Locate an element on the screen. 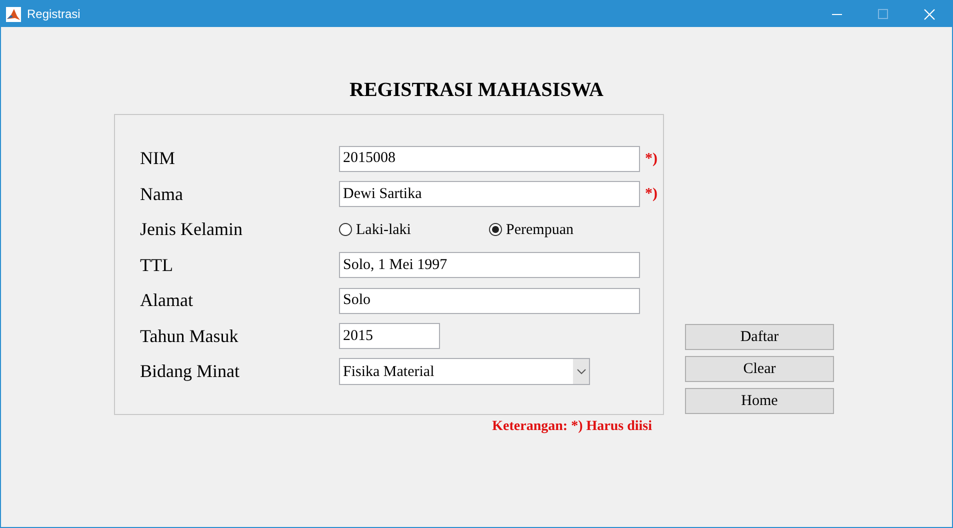 The image size is (953, 528). required-note: Keterangan: *) Harus diisi is located at coordinates (572, 427).